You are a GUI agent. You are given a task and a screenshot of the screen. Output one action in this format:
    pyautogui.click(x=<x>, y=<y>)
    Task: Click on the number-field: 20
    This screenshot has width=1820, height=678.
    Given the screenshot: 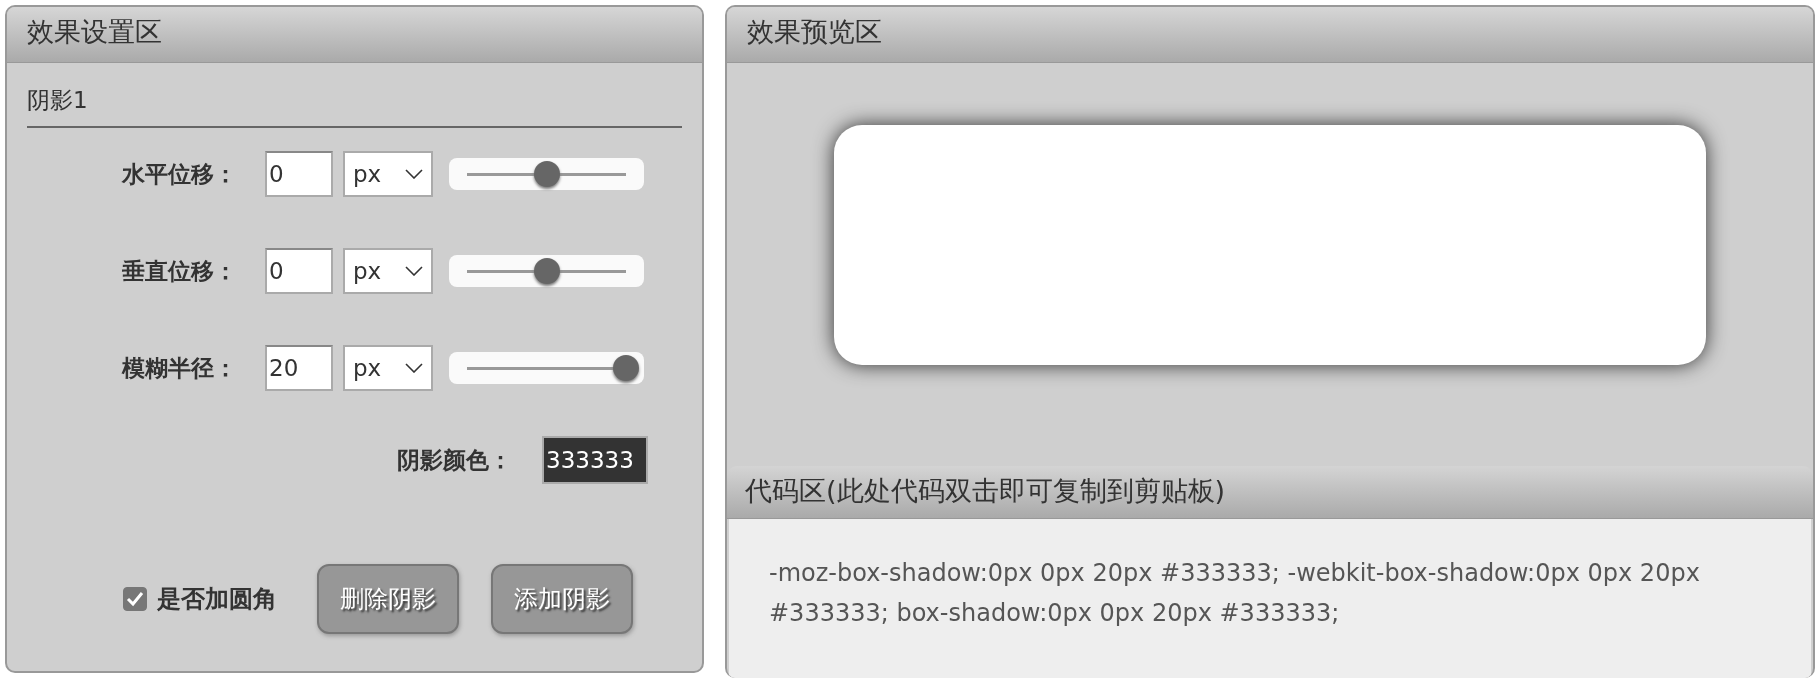 What is the action you would take?
    pyautogui.click(x=299, y=368)
    